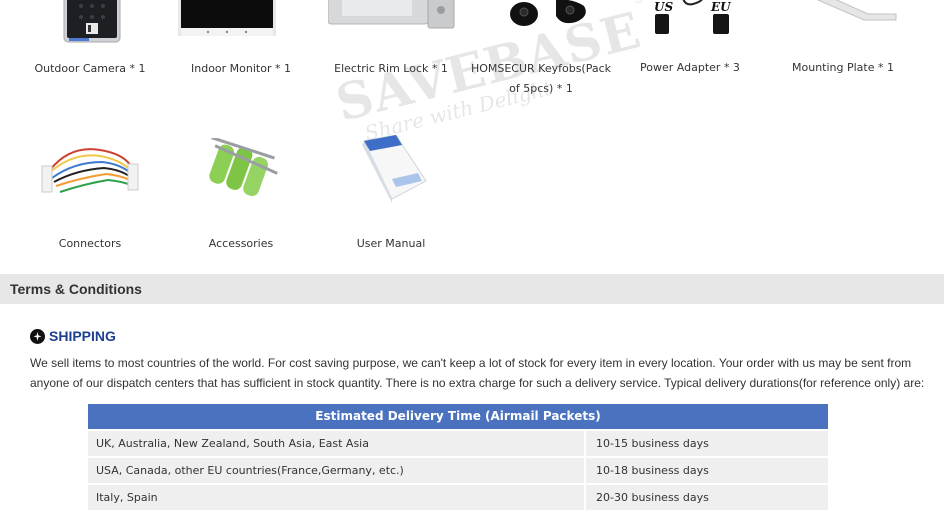 This screenshot has width=951, height=510. Describe the element at coordinates (391, 14) in the screenshot. I see `rim-lock-image` at that location.